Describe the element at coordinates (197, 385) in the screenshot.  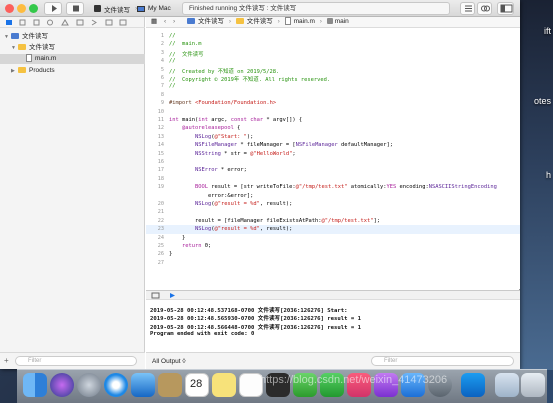
I see `calendar-icon: 28` at that location.